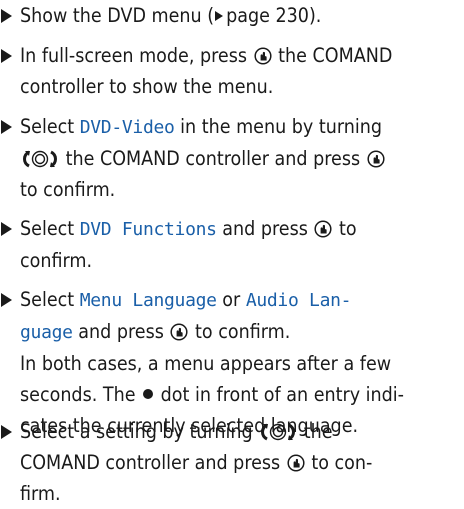 The height and width of the screenshot is (509, 464). What do you see at coordinates (342, 462) in the screenshot?
I see `step-text: to con-` at bounding box center [342, 462].